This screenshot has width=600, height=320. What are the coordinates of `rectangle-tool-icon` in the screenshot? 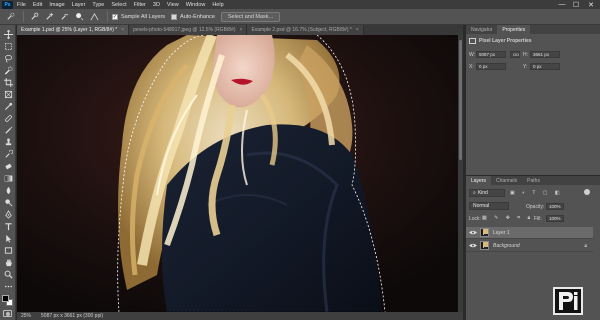 It's located at (8, 250).